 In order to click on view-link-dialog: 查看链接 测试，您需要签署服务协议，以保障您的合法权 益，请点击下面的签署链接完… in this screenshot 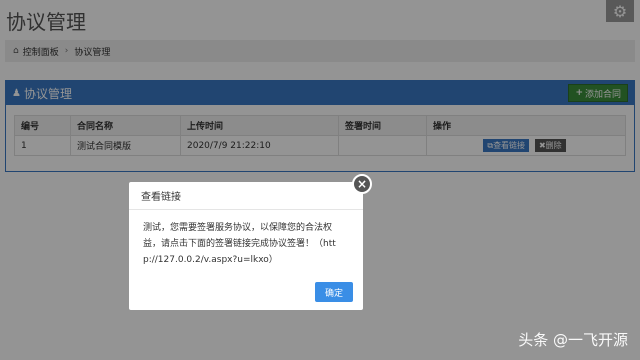, I will do `click(246, 246)`.